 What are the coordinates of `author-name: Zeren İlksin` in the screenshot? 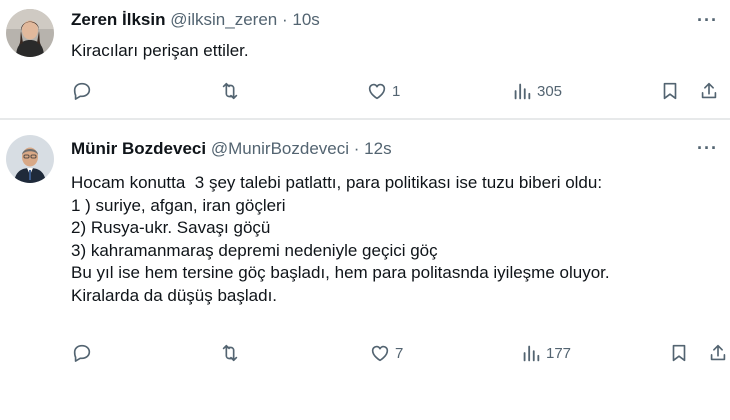 It's located at (118, 19).